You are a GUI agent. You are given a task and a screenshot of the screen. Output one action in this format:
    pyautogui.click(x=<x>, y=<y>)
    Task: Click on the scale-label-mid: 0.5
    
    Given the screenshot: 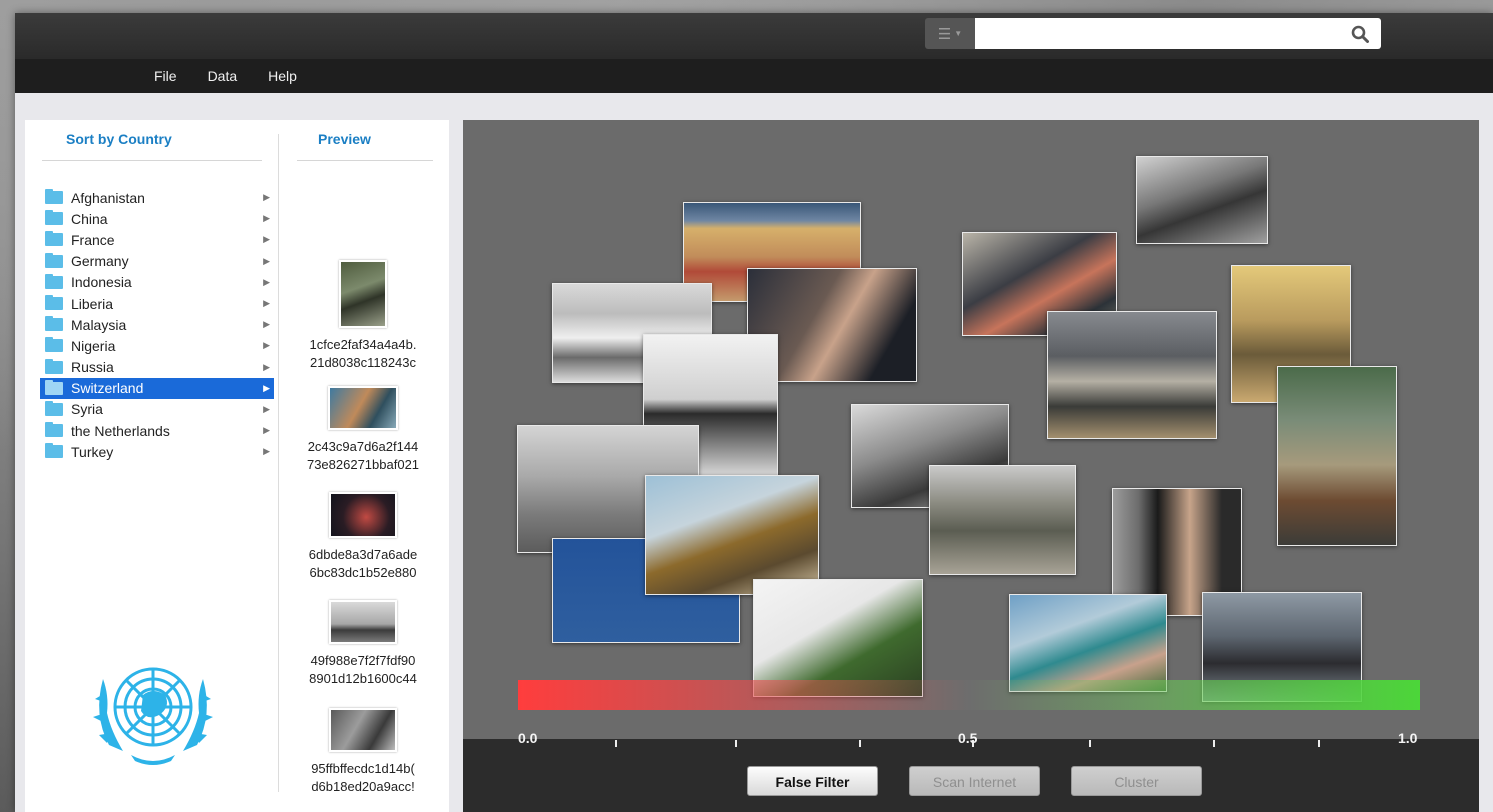 What is the action you would take?
    pyautogui.click(x=968, y=738)
    